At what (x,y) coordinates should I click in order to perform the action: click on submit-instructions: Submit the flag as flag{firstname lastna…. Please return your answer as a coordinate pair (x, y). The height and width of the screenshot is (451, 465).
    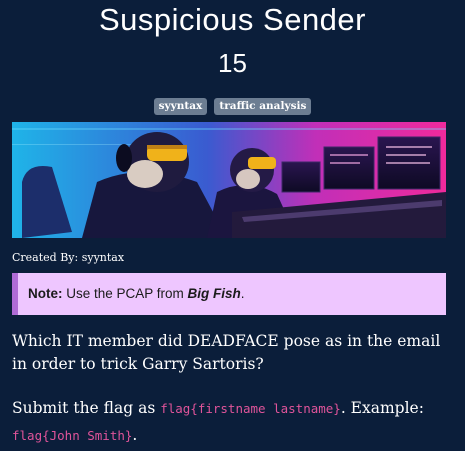
    Looking at the image, I should click on (232, 422).